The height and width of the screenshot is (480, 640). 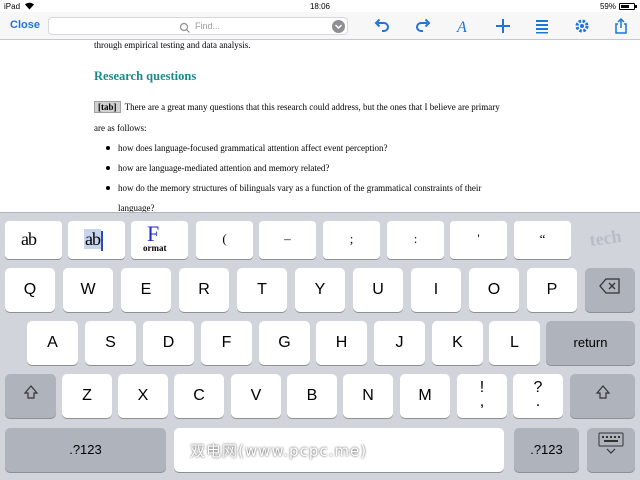 I want to click on key-colon: :, so click(x=415, y=240).